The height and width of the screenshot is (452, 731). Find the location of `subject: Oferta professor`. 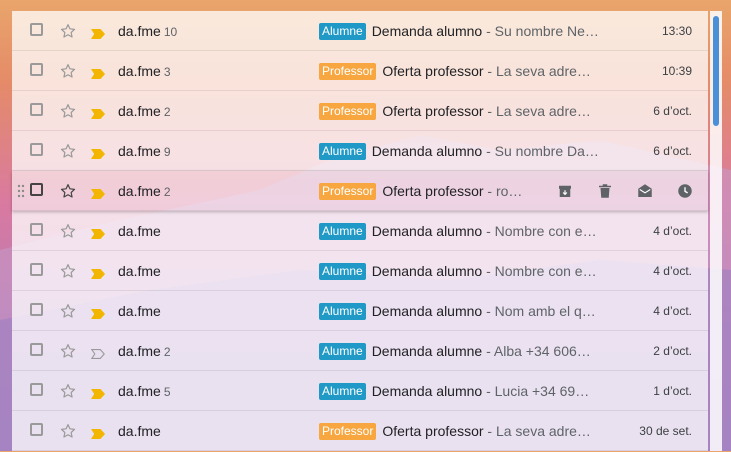

subject: Oferta professor is located at coordinates (433, 71).